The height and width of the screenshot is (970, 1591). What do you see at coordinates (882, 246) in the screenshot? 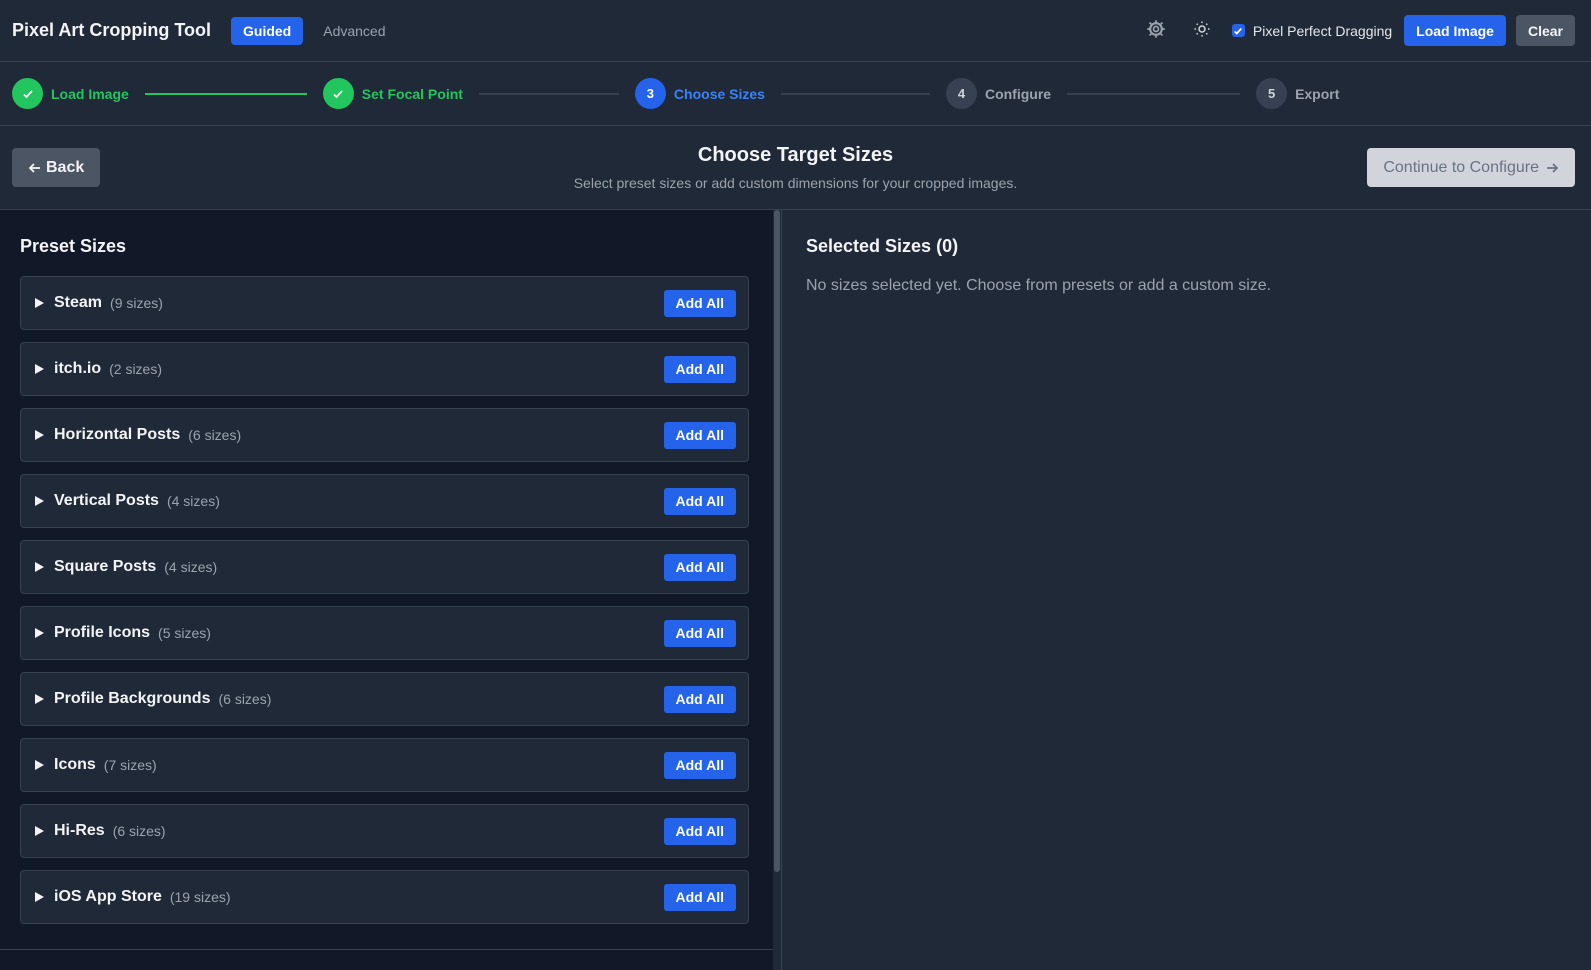
I see `selected-title: Selected Sizes (0)` at bounding box center [882, 246].